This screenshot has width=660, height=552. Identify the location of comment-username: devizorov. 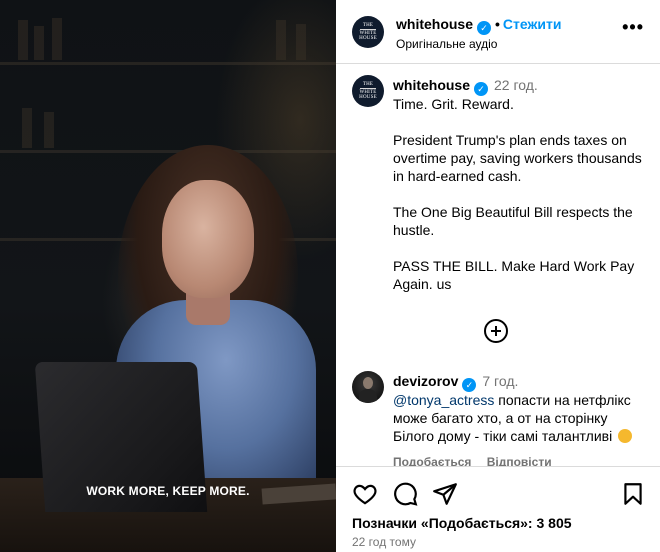
(425, 381).